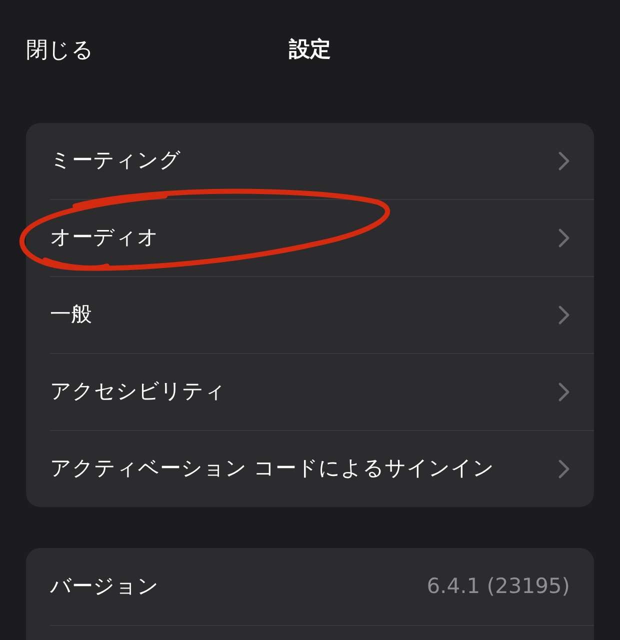 This screenshot has width=620, height=640. What do you see at coordinates (322, 469) in the screenshot?
I see `settings-row: アクティベーション コードによるサインイン` at bounding box center [322, 469].